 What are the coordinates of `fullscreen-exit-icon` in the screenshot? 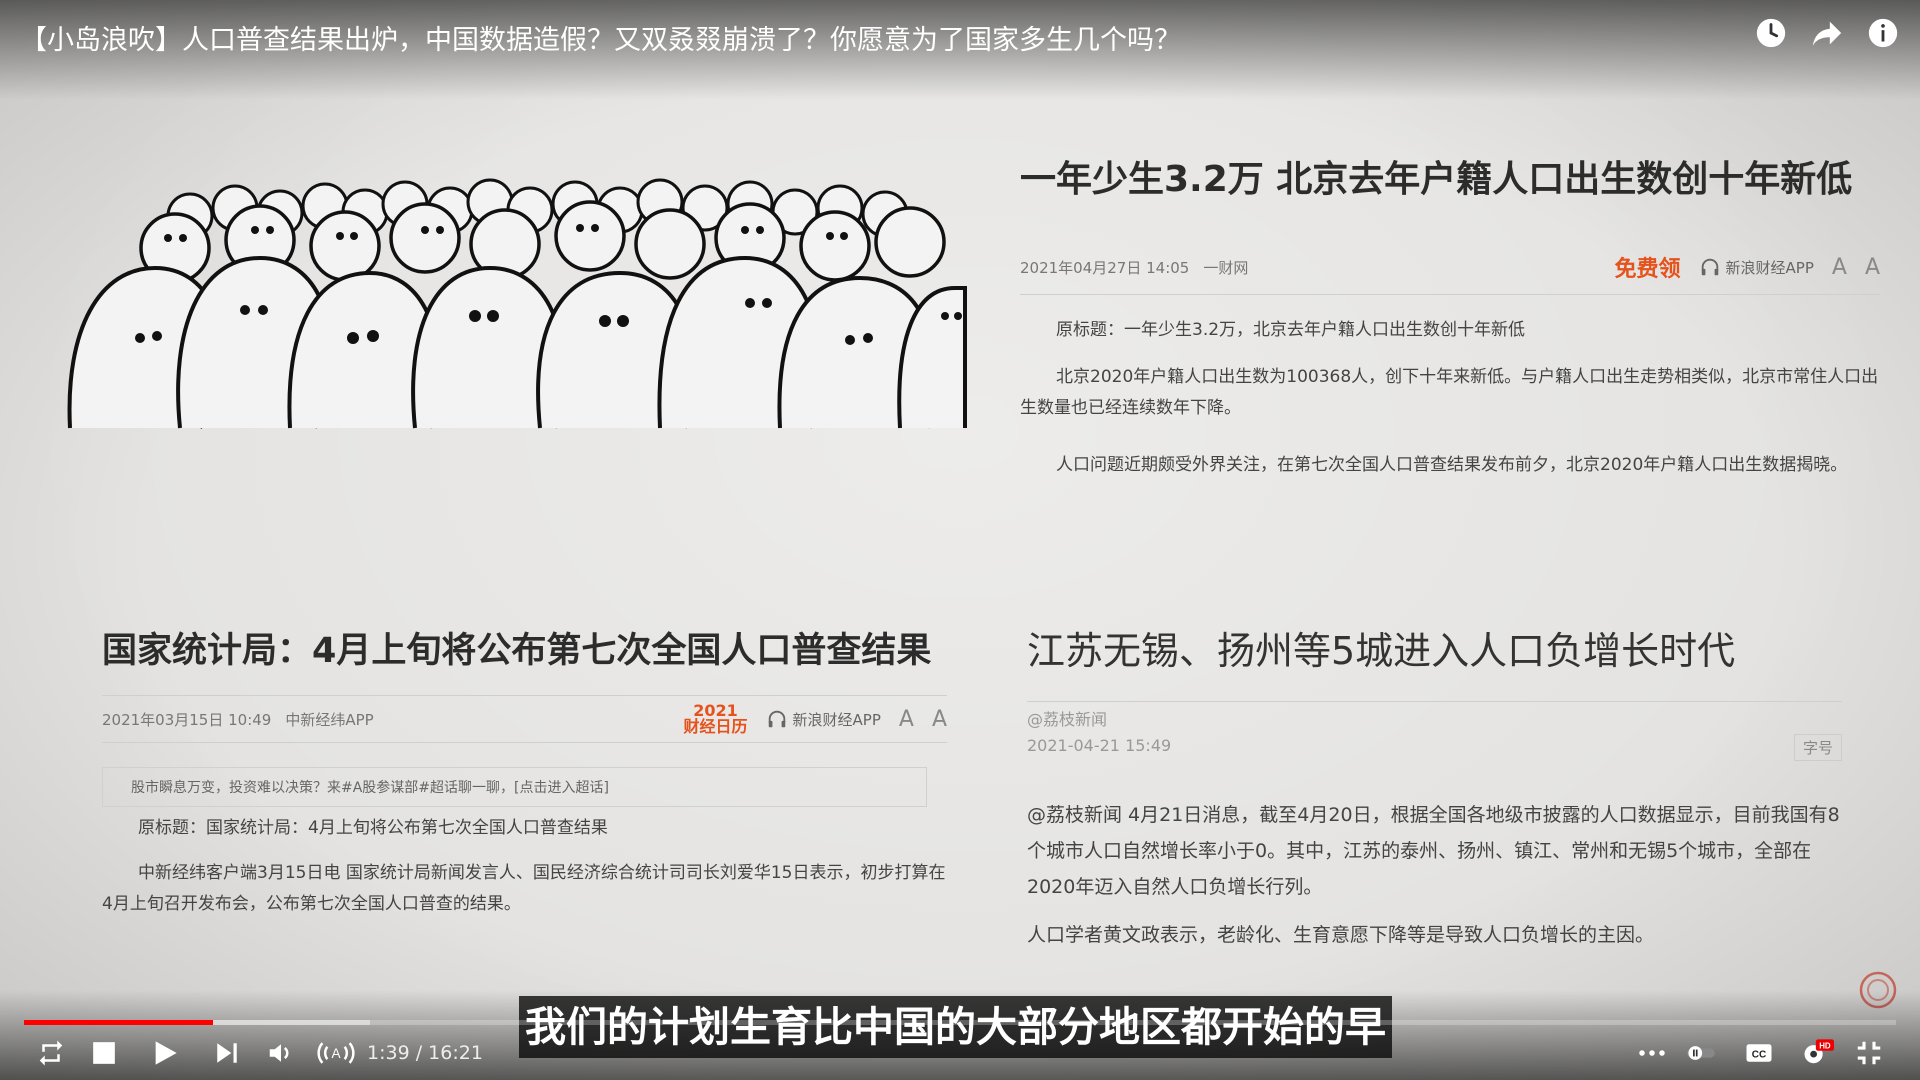 It's located at (1869, 1053).